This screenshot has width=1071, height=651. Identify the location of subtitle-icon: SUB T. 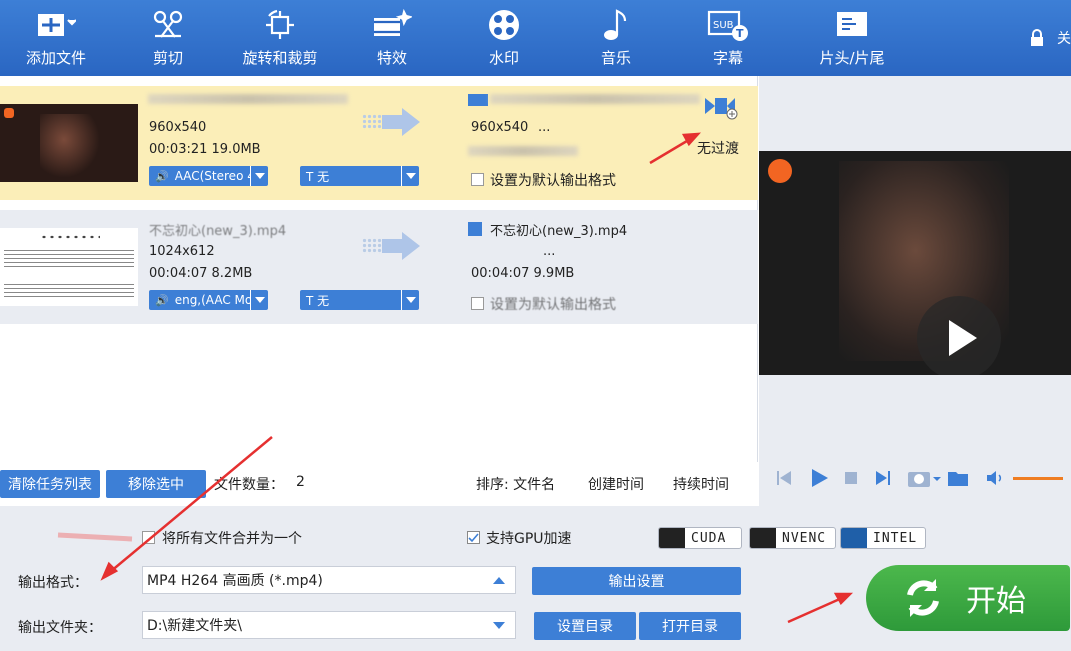
(728, 25).